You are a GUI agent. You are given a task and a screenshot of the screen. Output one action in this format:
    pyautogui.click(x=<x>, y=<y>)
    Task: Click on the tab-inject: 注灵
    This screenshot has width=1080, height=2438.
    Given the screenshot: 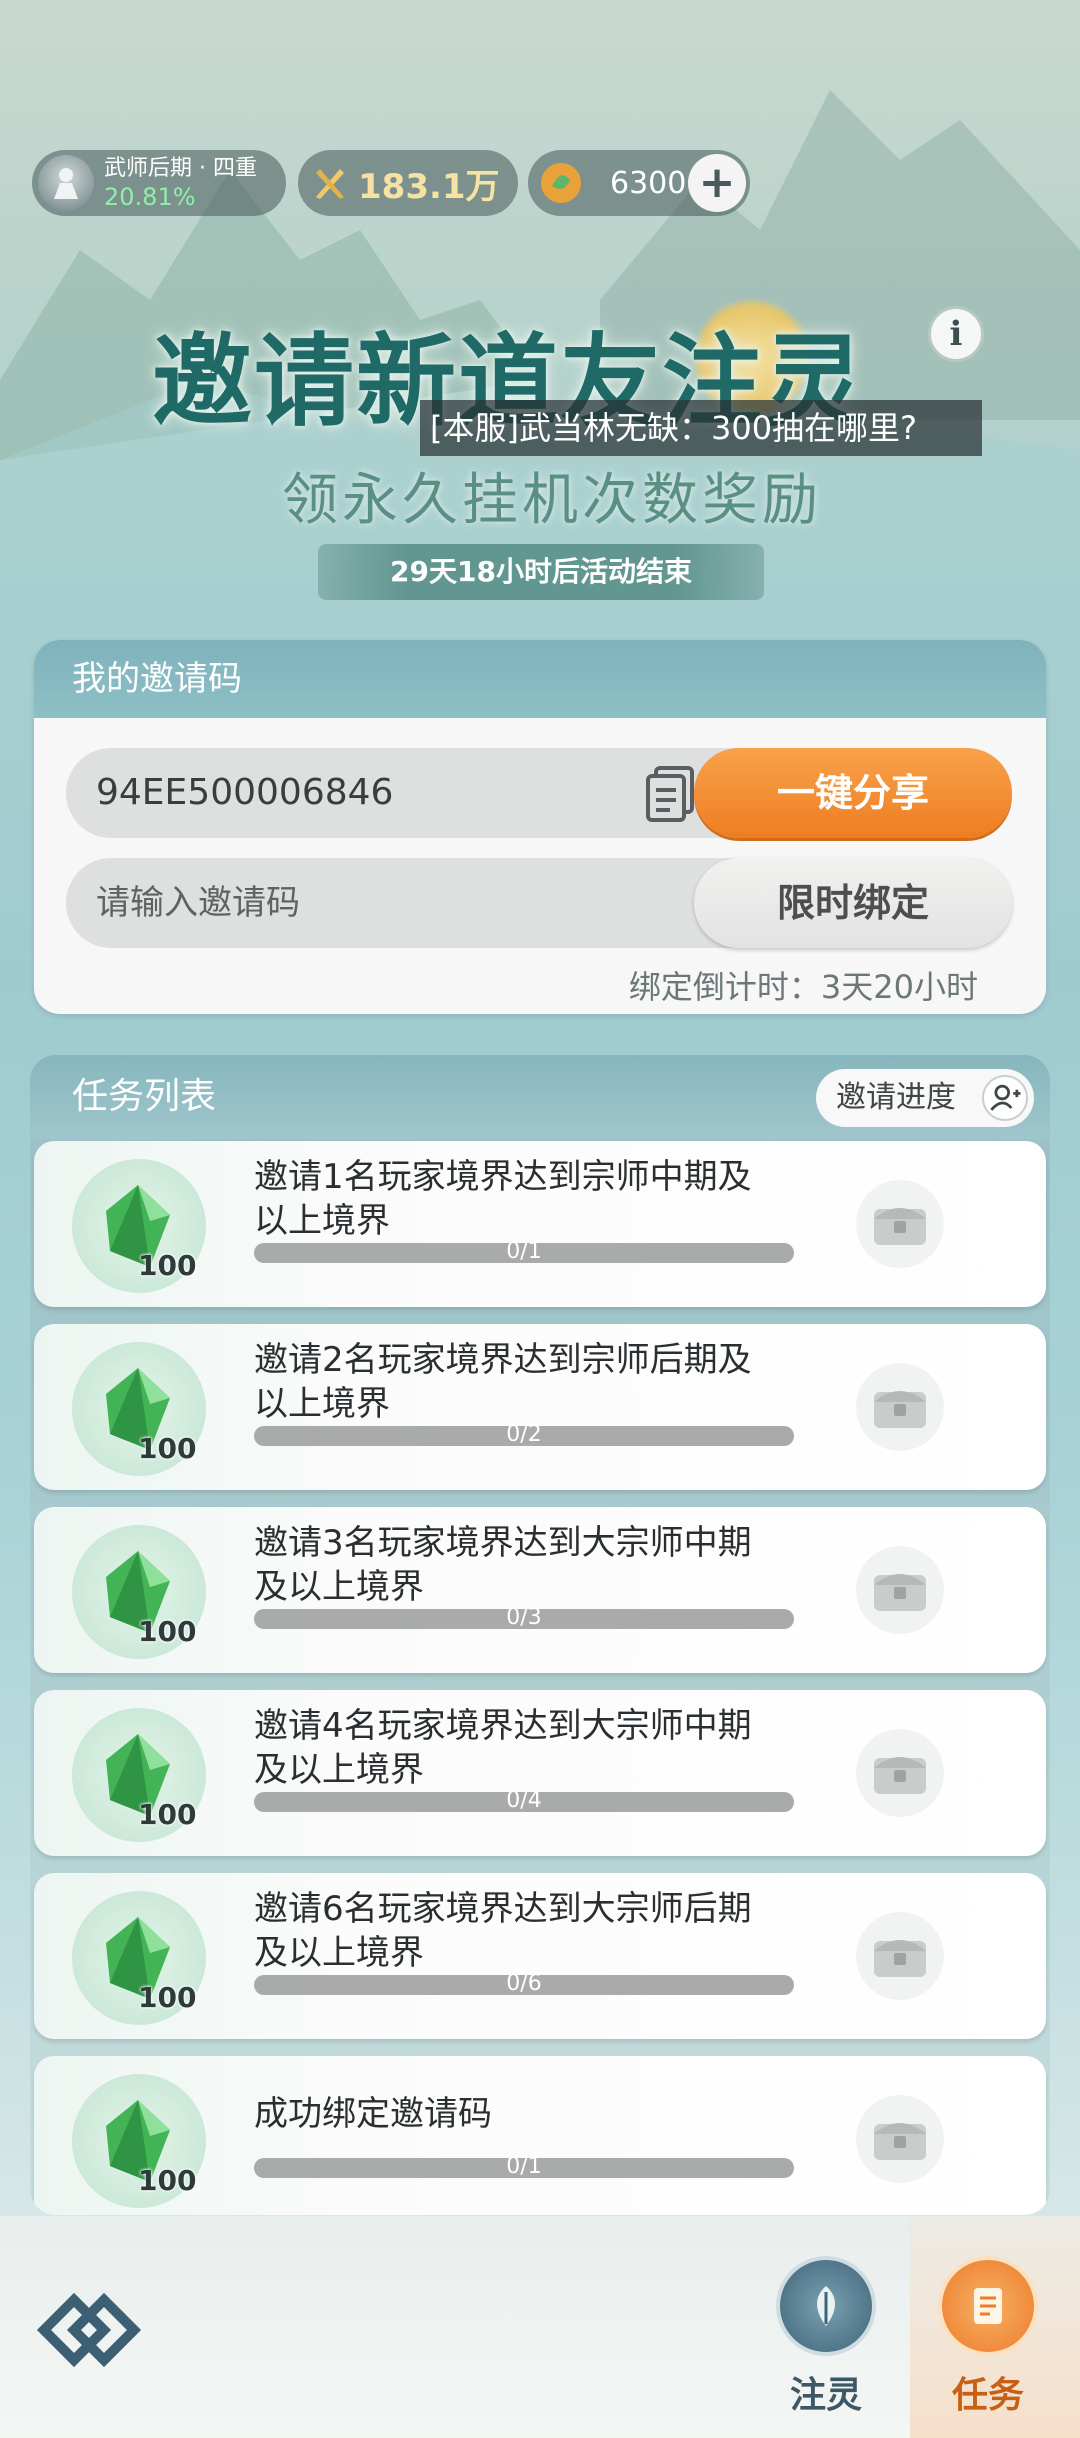 What is the action you would take?
    pyautogui.click(x=826, y=2341)
    